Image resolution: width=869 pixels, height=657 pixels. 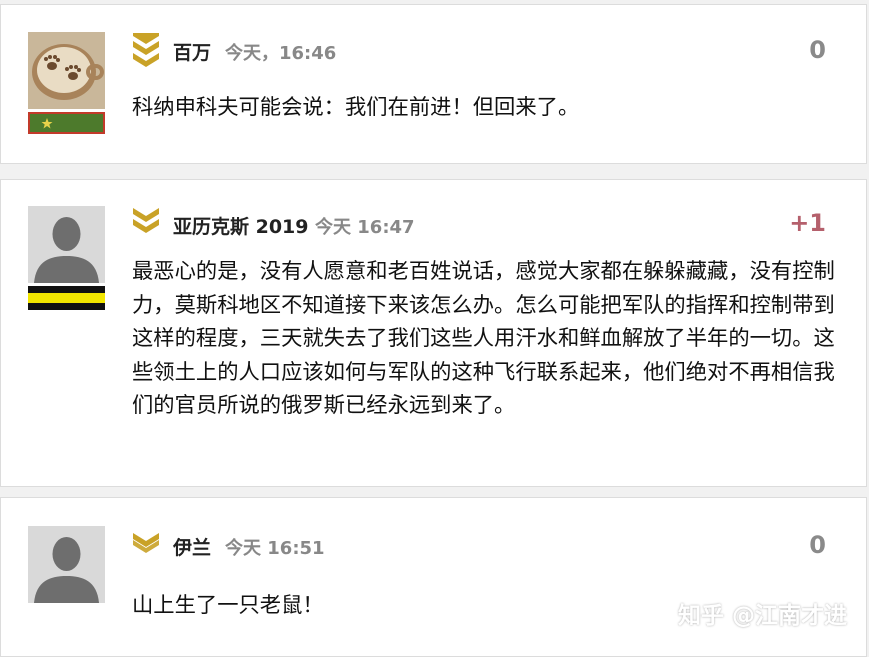 What do you see at coordinates (241, 225) in the screenshot?
I see `comment-author: 亚历克斯 2019` at bounding box center [241, 225].